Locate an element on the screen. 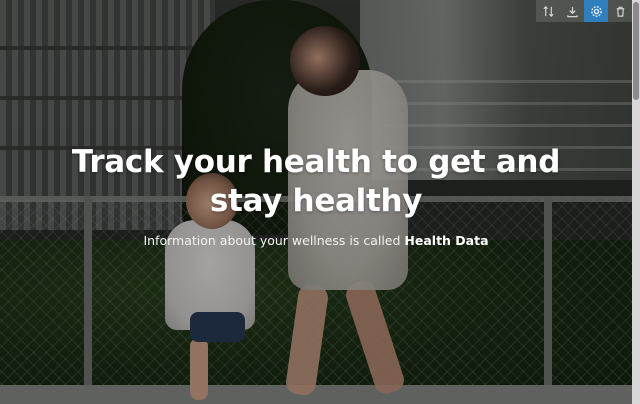  vertical-scrollbar is located at coordinates (636, 202).